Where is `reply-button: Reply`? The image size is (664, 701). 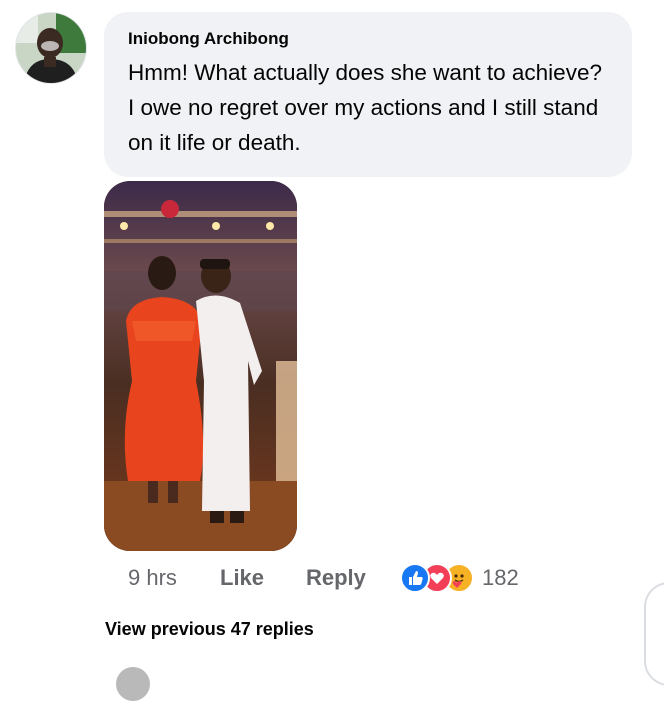
reply-button: Reply is located at coordinates (353, 578).